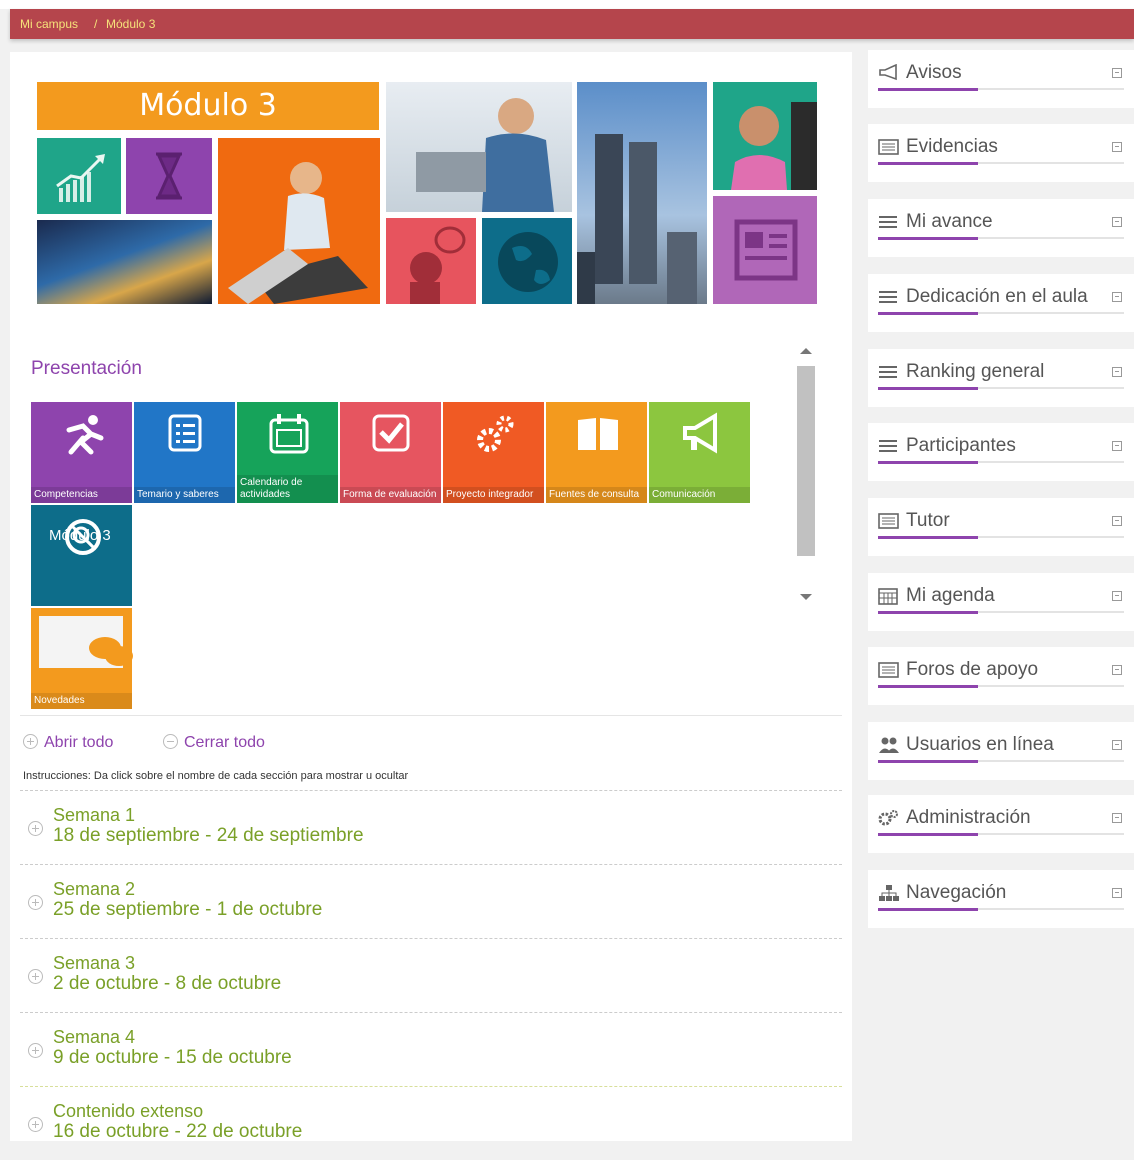 The width and height of the screenshot is (1134, 1160). I want to click on sidebar-block-tutor: Tutor, so click(1001, 527).